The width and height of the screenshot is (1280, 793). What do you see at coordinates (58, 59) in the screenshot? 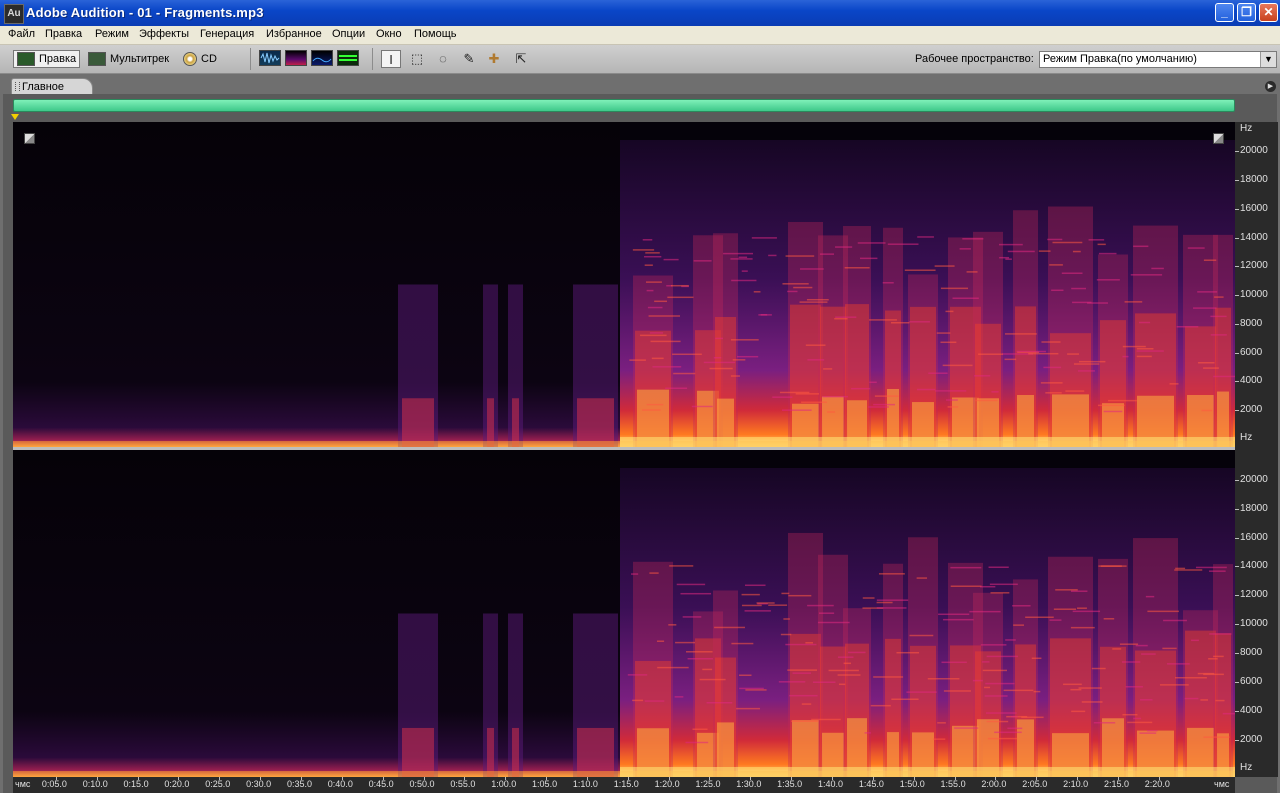
I see `edit-mode-label: Правка` at bounding box center [58, 59].